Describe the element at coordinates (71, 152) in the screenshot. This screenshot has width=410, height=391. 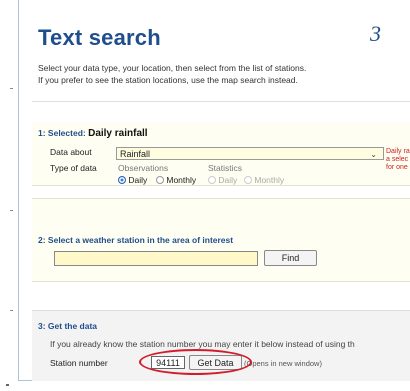
I see `data-about-label: Data about` at that location.